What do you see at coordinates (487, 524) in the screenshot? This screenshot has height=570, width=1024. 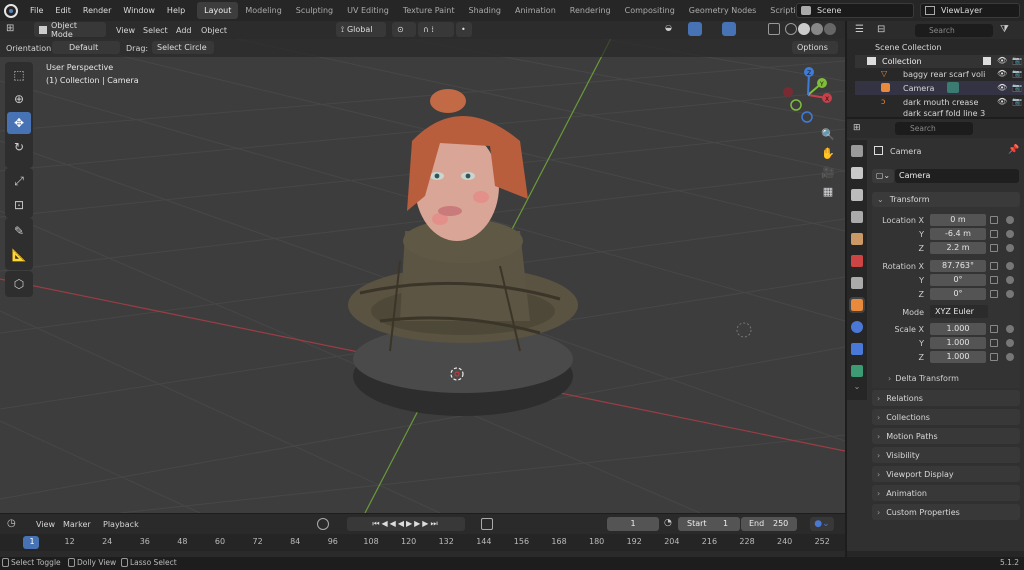 I see `keying-icon` at bounding box center [487, 524].